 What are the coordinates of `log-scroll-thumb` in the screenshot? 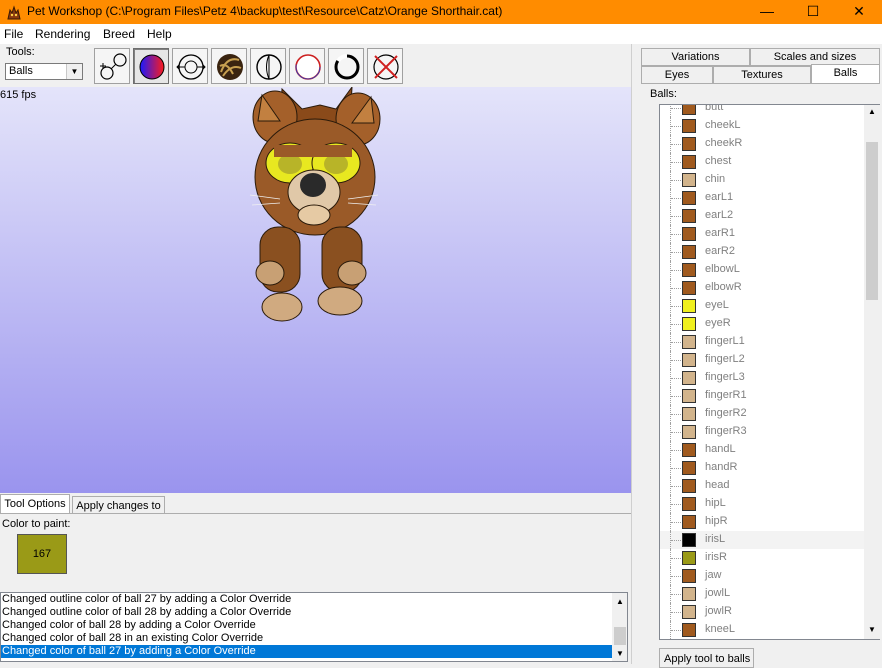 It's located at (620, 636).